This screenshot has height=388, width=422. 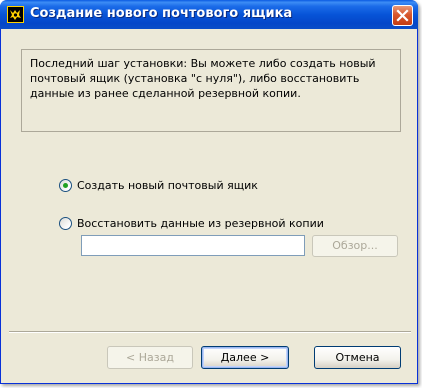 I want to click on option-restore: Восстановить данные из резервной копии, so click(x=191, y=223).